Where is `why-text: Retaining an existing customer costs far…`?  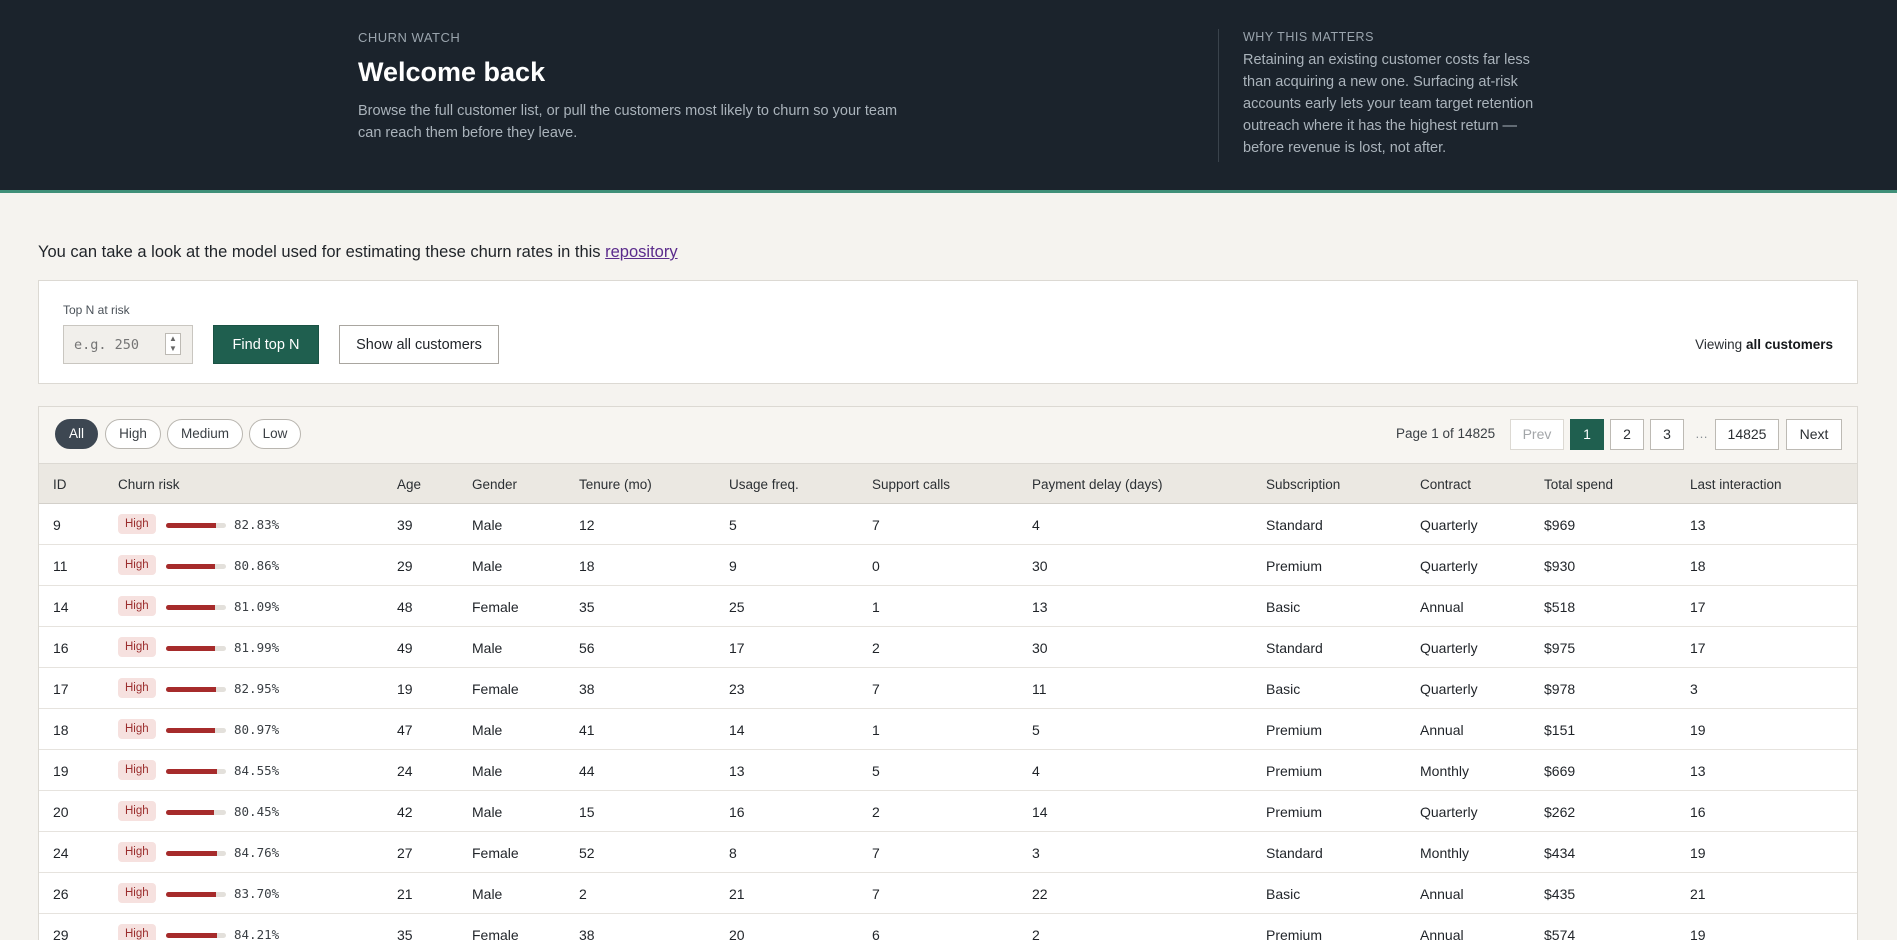 why-text: Retaining an existing customer costs far… is located at coordinates (1388, 104).